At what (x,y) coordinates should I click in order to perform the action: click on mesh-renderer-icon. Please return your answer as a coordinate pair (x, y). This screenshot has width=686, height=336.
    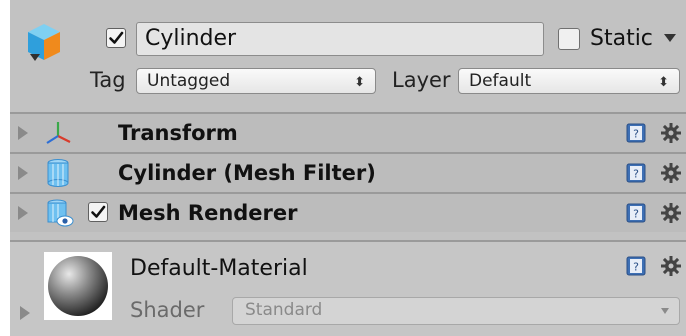
    Looking at the image, I should click on (60, 213).